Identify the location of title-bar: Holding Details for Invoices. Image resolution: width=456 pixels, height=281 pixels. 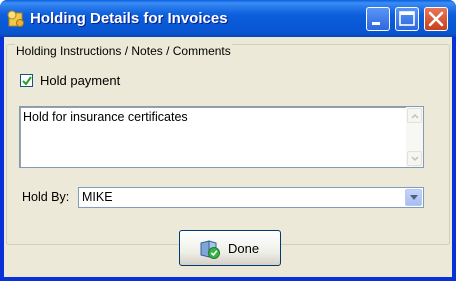
(228, 18).